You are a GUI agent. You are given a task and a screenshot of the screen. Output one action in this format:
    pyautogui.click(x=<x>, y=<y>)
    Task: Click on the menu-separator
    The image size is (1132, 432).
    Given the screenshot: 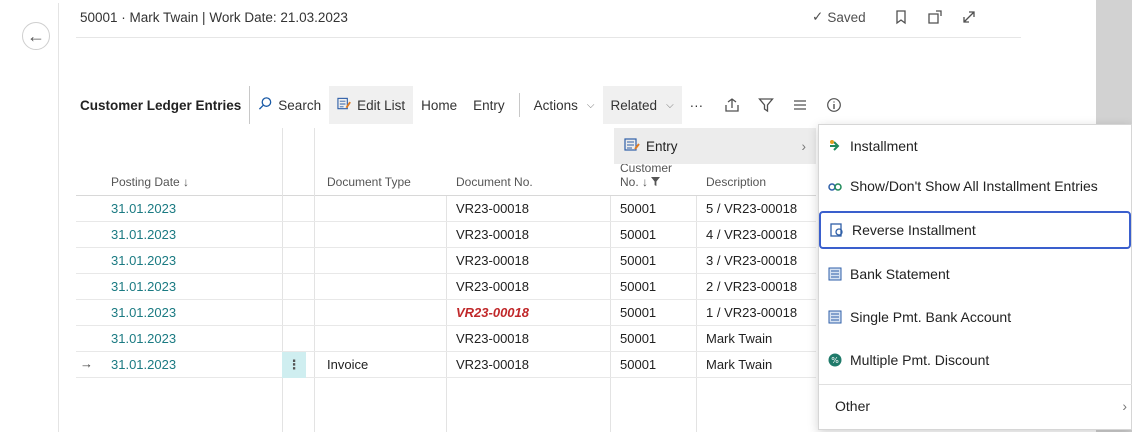 What is the action you would take?
    pyautogui.click(x=975, y=384)
    